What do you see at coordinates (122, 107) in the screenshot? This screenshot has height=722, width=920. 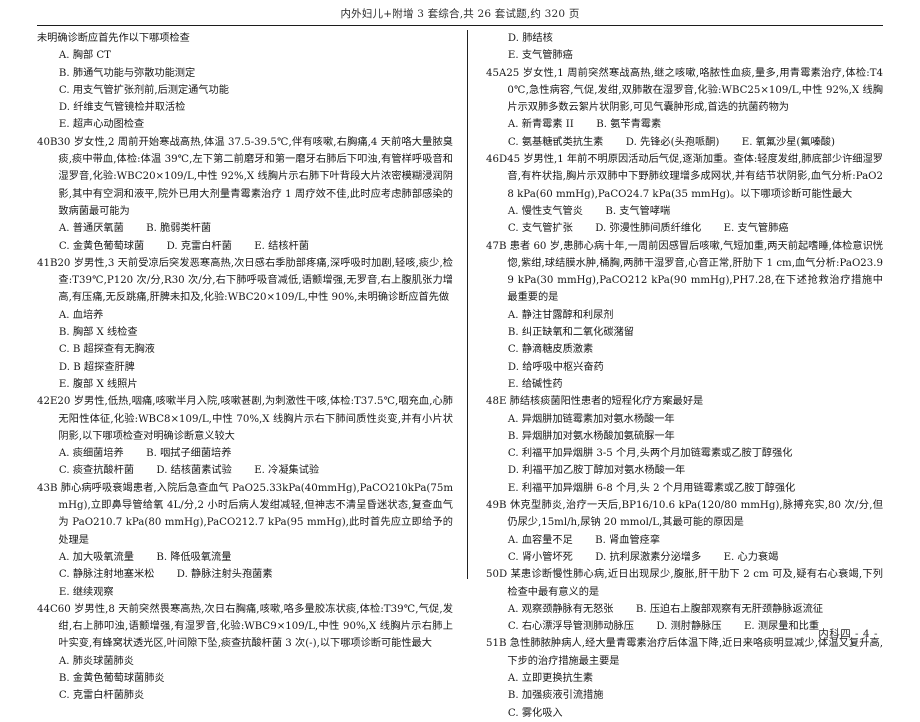 I see `answer-option: D. 纤维支气管镜检并取活检` at bounding box center [122, 107].